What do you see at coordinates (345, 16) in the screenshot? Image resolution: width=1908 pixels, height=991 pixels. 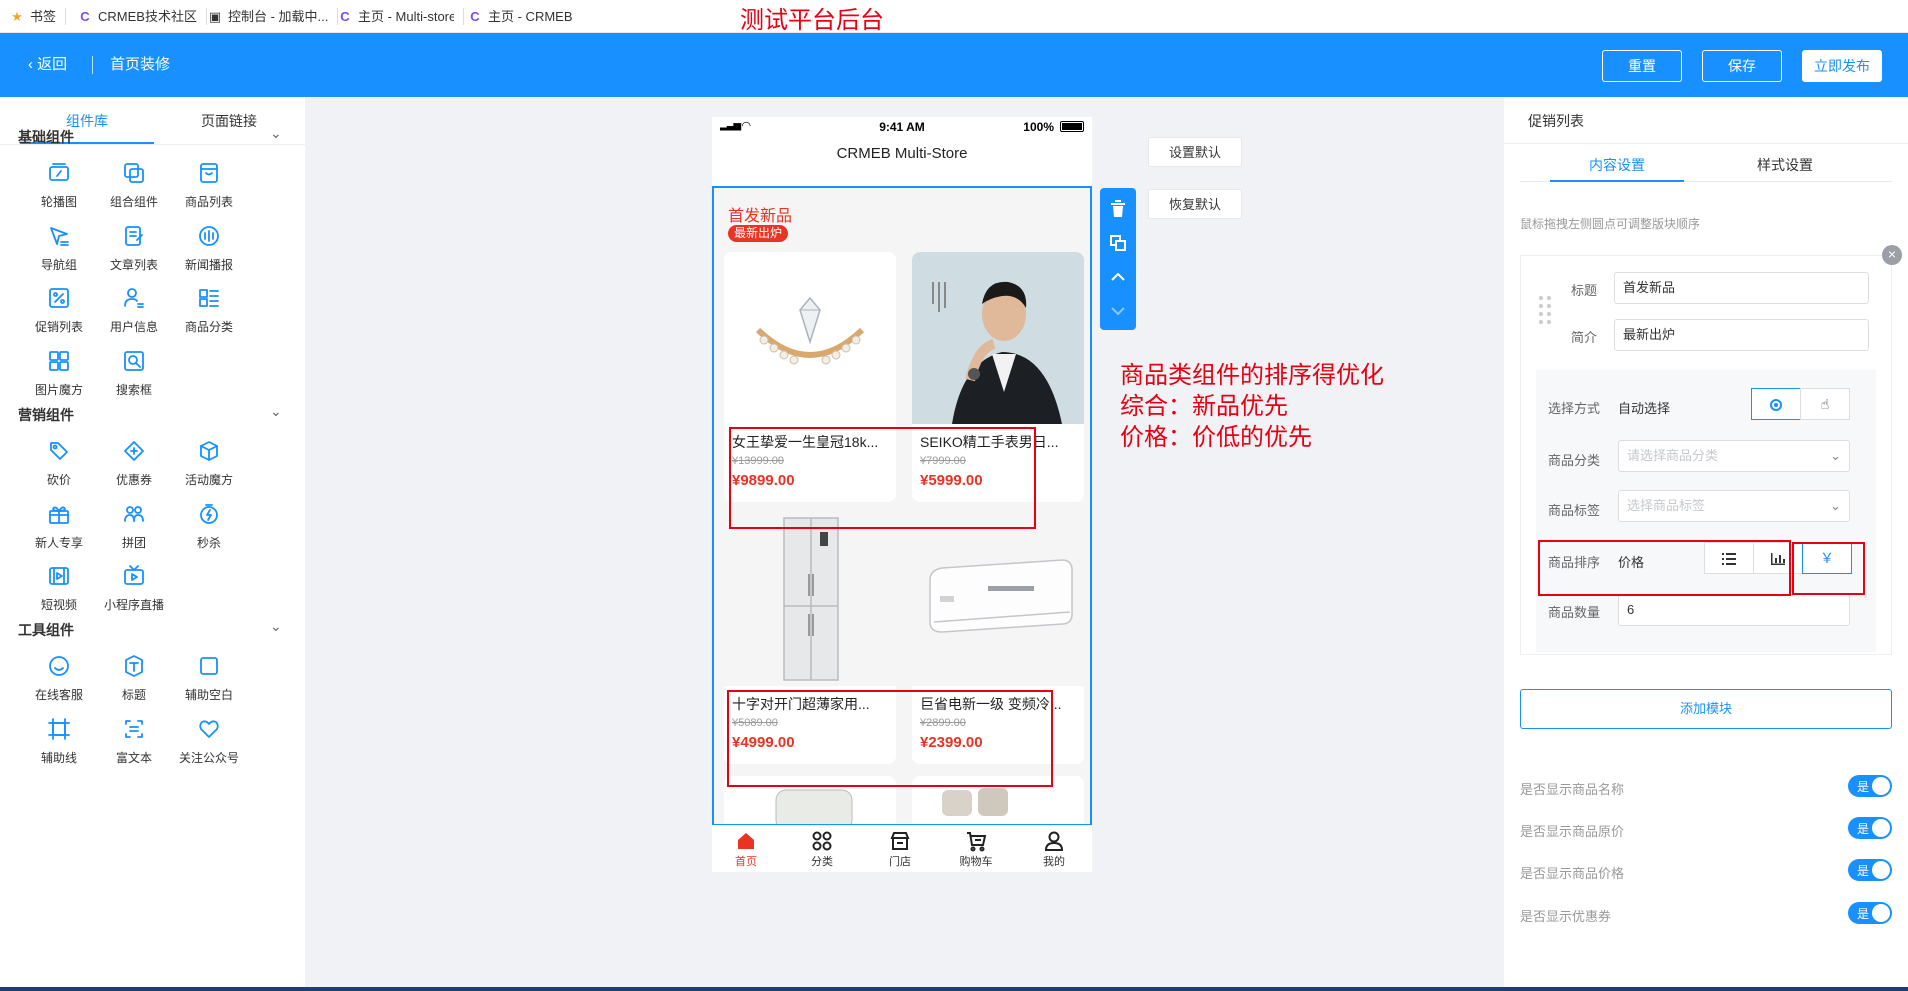 I see `crmeb-logo-icon: C` at bounding box center [345, 16].